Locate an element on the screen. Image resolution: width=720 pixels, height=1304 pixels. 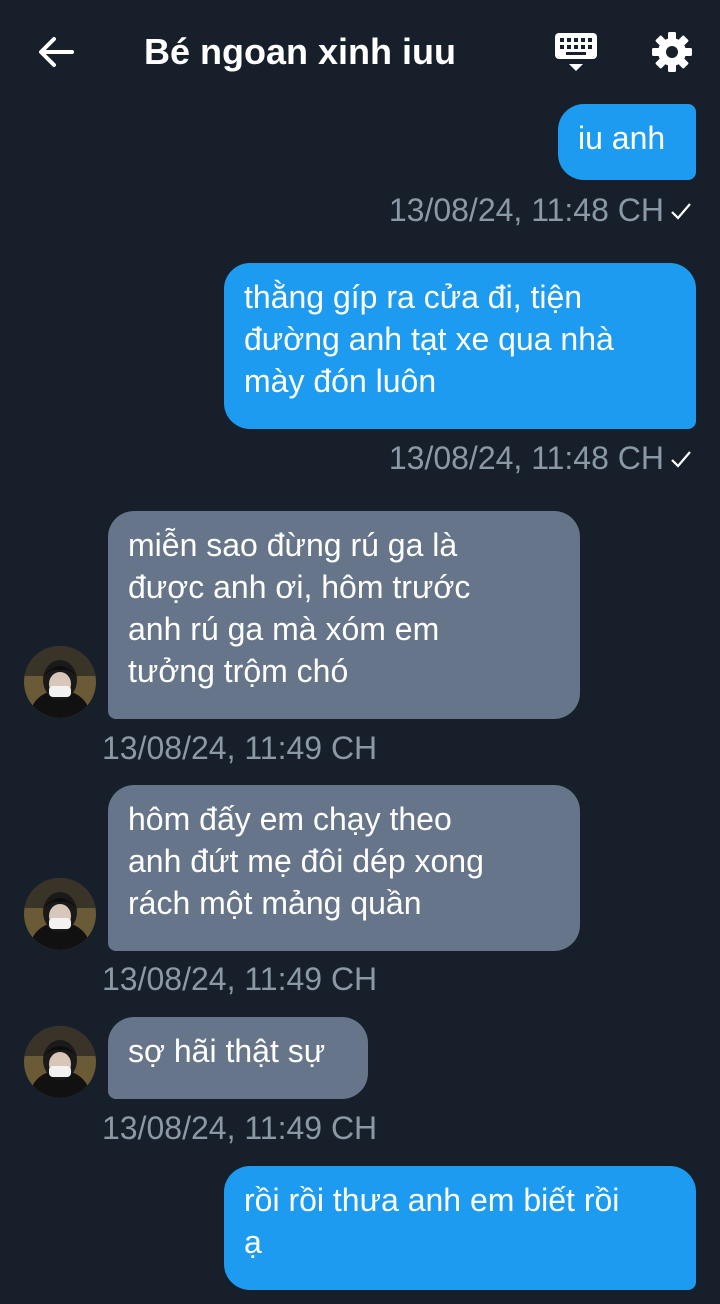
message-bubble-received: sợ hãi thật sự is located at coordinates (238, 1058).